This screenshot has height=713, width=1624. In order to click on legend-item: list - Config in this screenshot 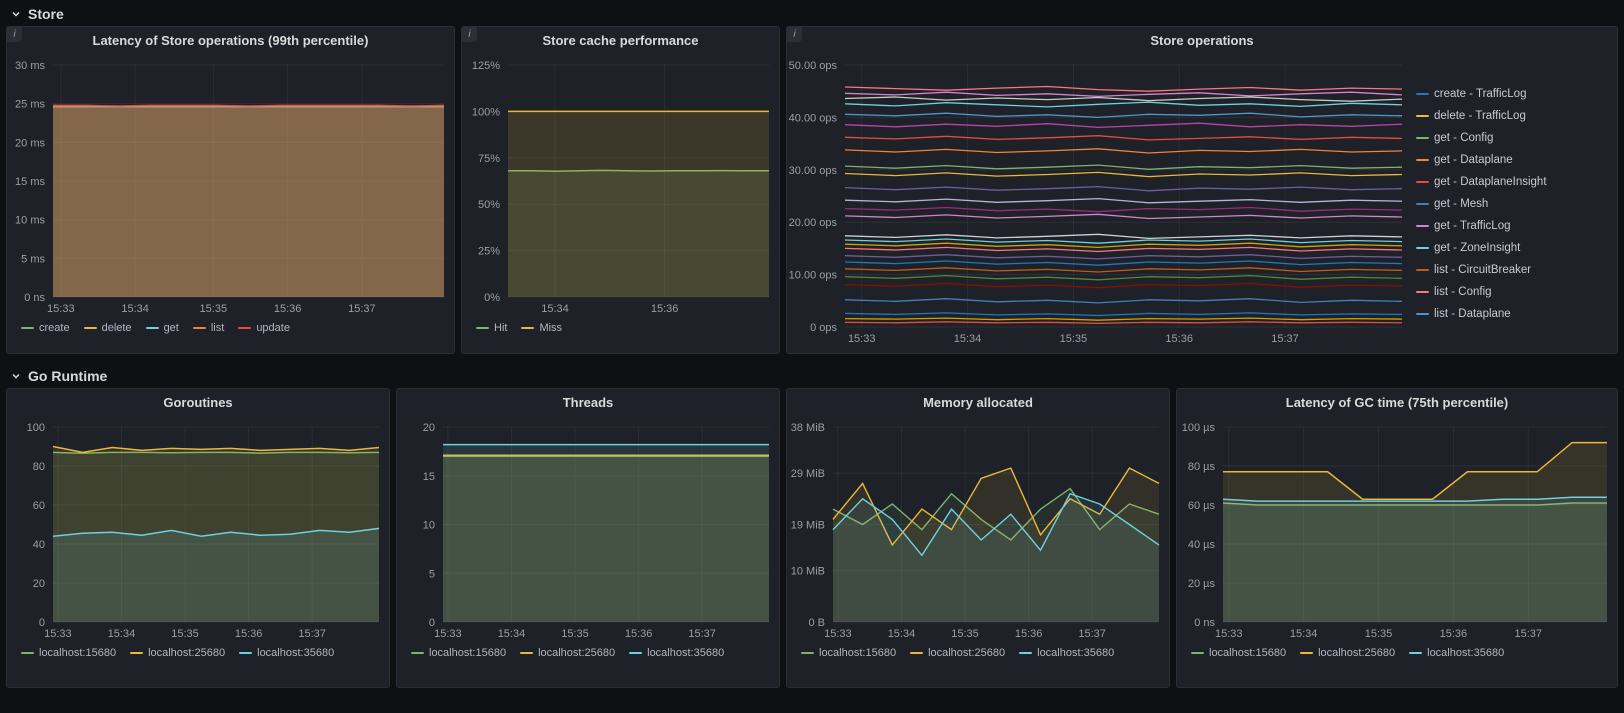, I will do `click(1511, 292)`.